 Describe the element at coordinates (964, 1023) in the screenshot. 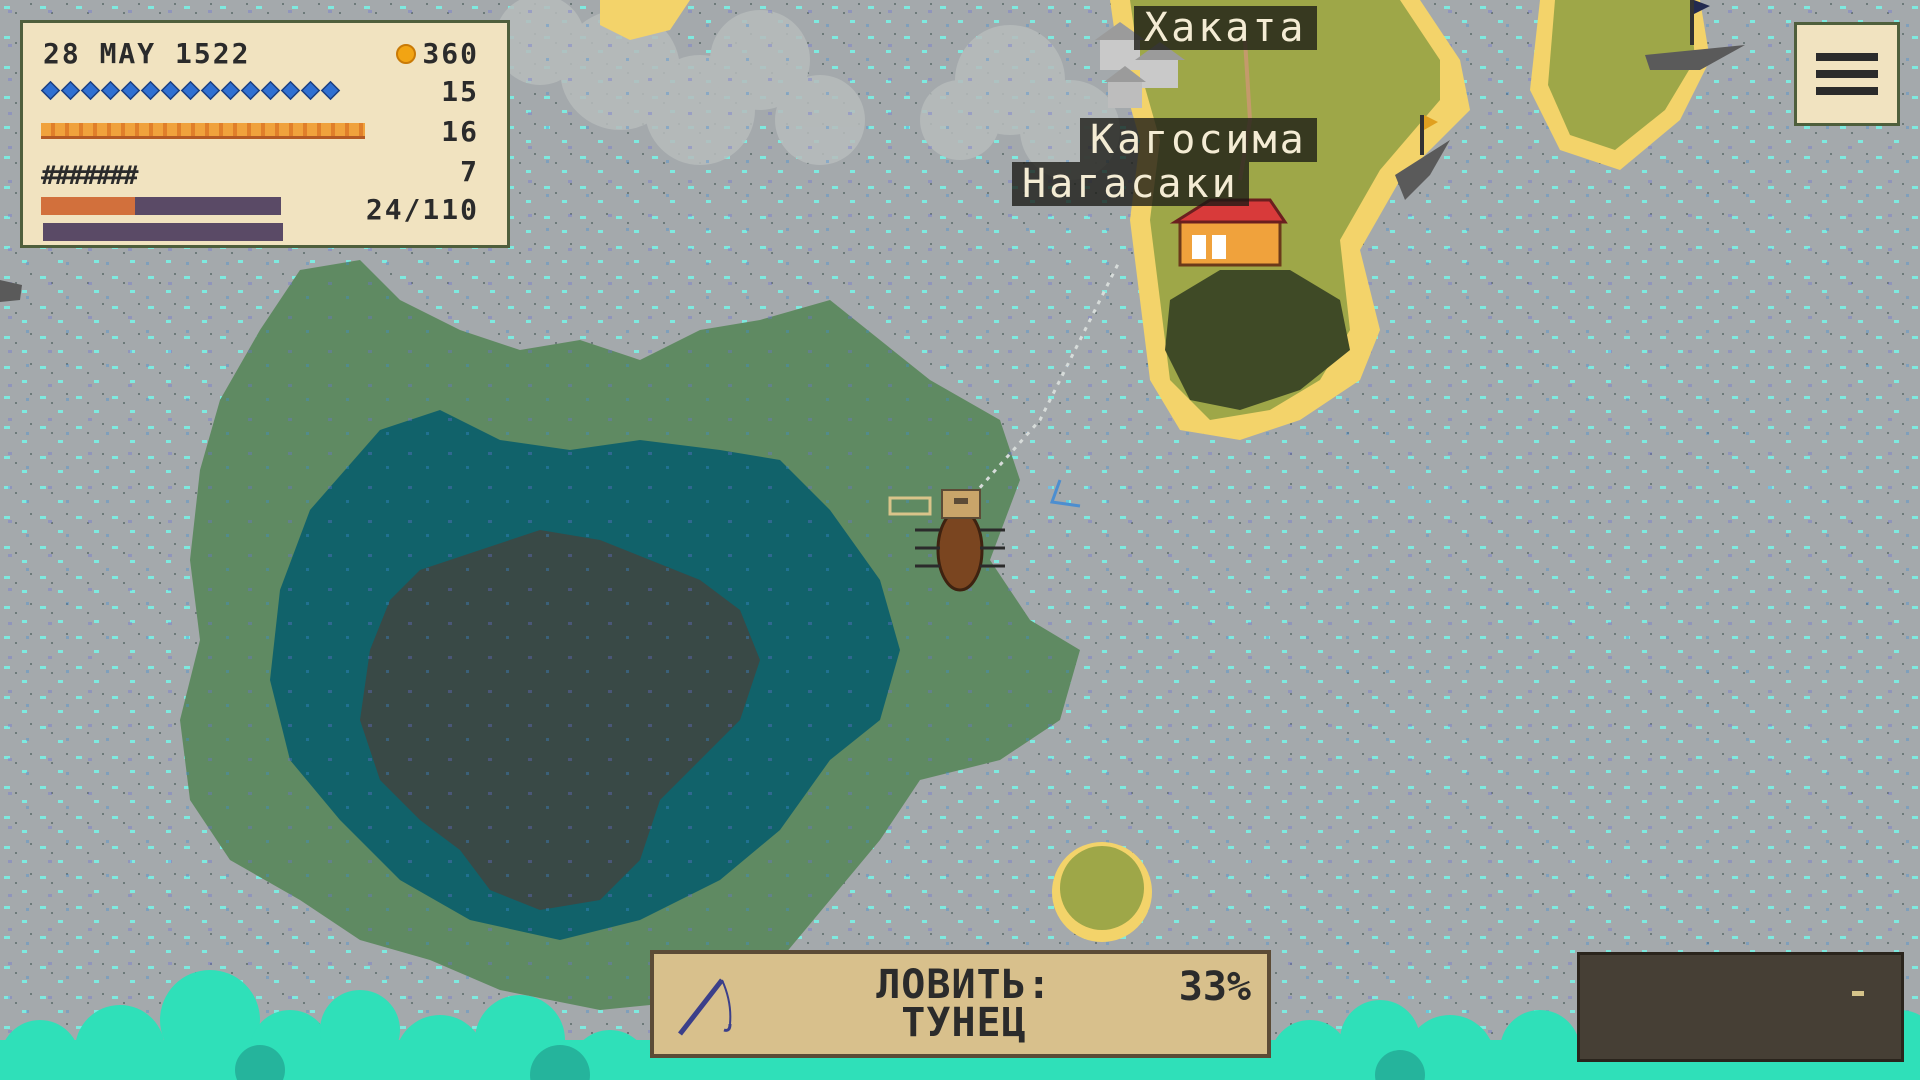

I see `fishing-target: ТУНЕЦ` at that location.